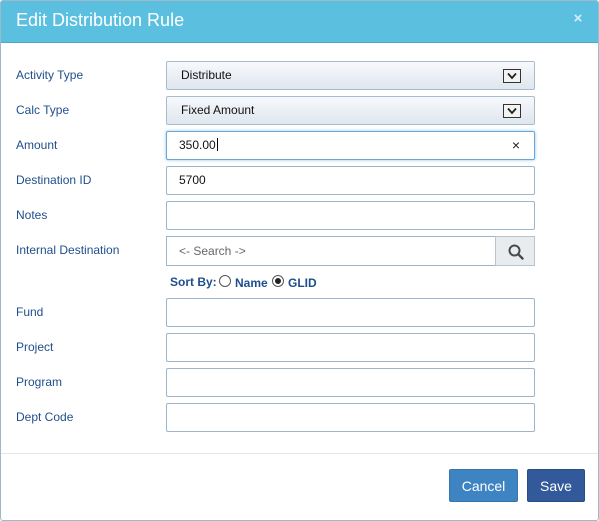 The width and height of the screenshot is (599, 521). I want to click on close-icon: ×, so click(578, 19).